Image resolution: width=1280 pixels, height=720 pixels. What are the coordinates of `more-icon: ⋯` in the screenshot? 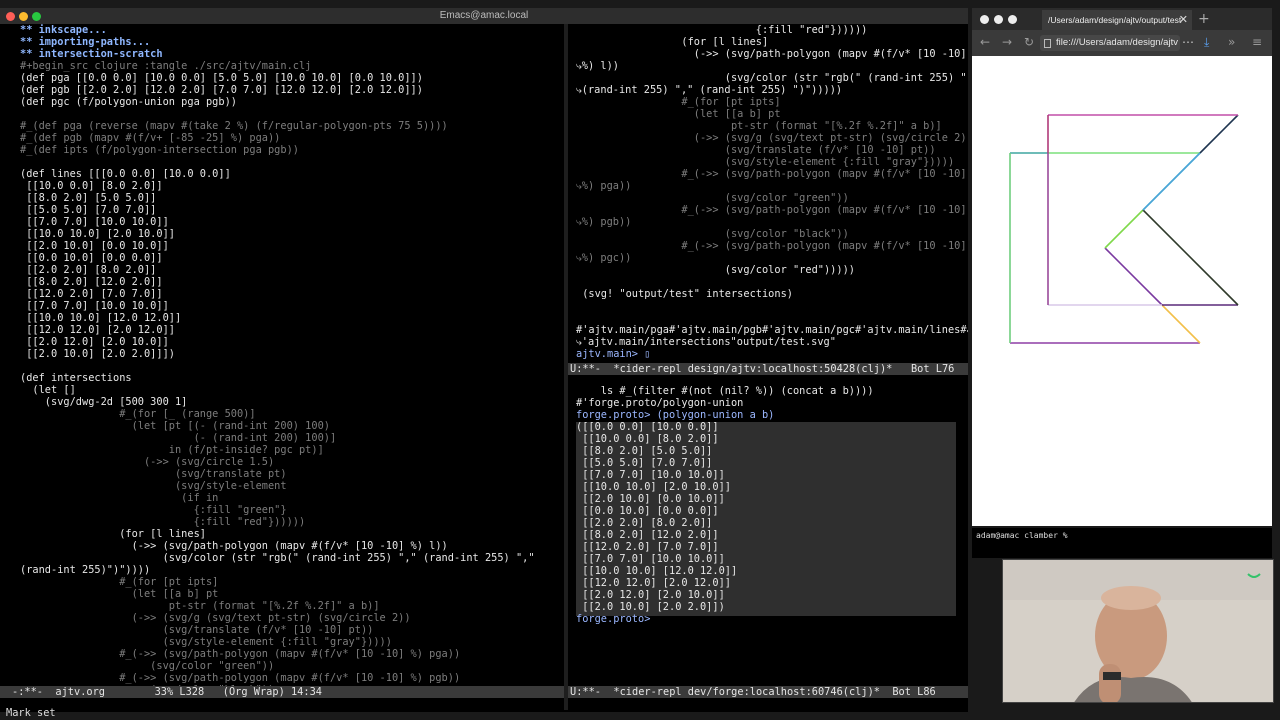 It's located at (1188, 42).